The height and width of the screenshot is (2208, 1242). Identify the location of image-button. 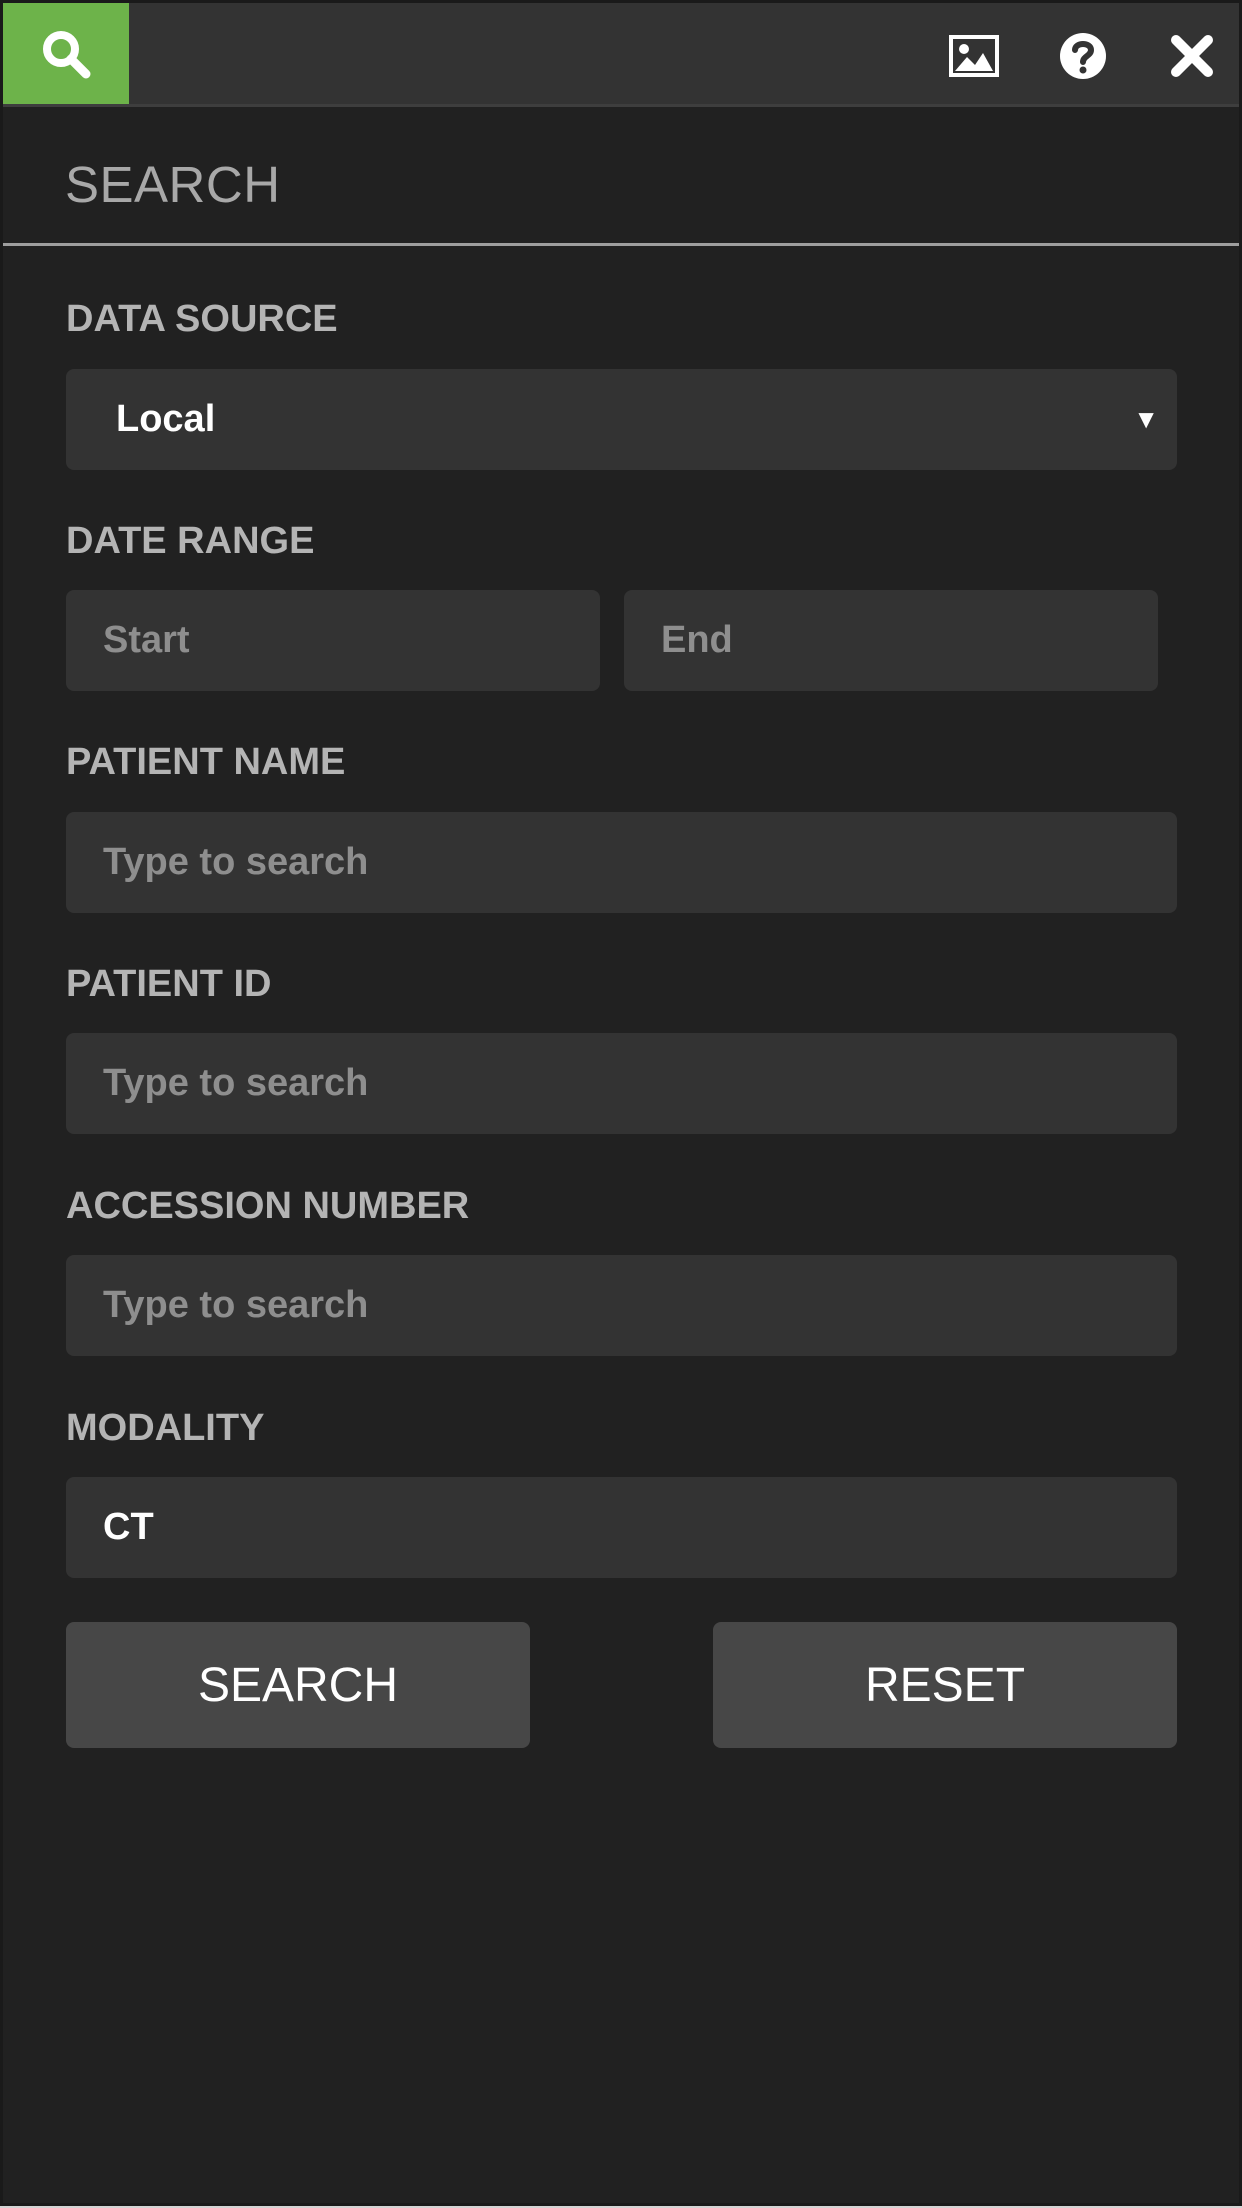
(974, 56).